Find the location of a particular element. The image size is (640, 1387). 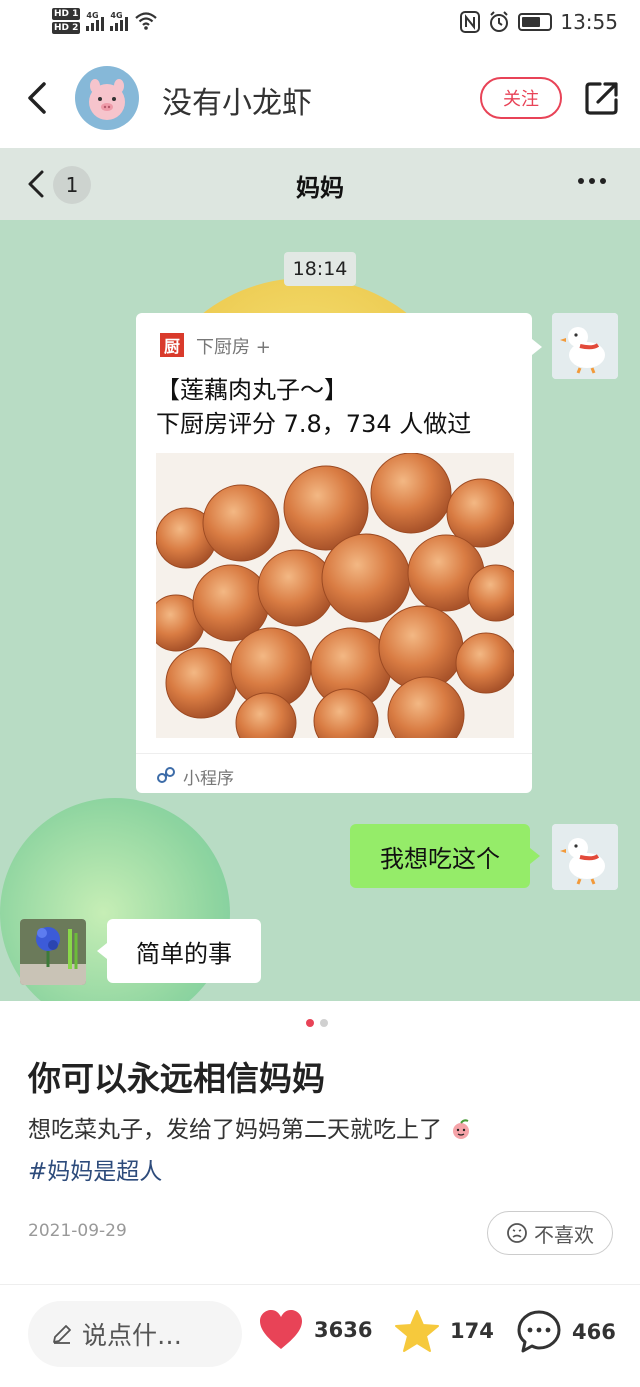

pig-avatar-icon is located at coordinates (107, 99).